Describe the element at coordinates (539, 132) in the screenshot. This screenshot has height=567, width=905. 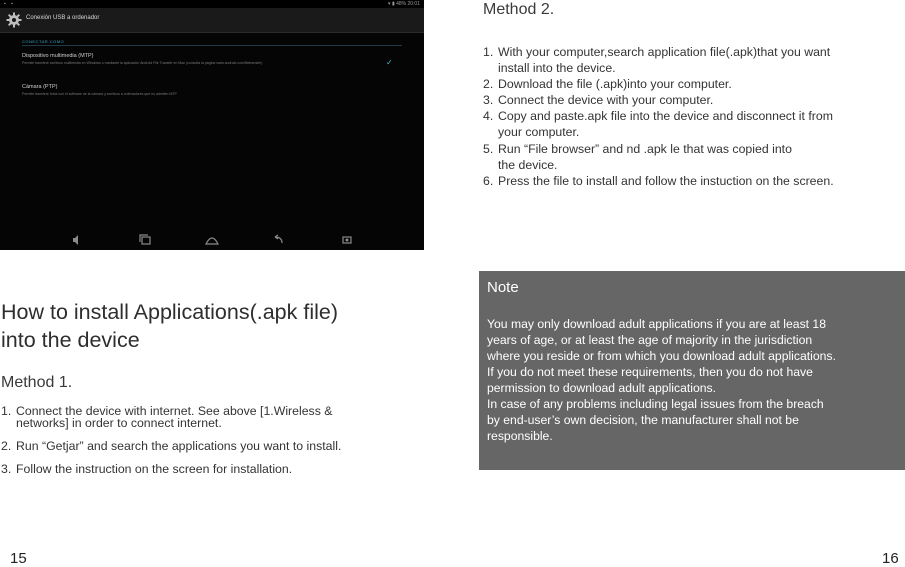
I see `step-text-continued: your computer.` at that location.